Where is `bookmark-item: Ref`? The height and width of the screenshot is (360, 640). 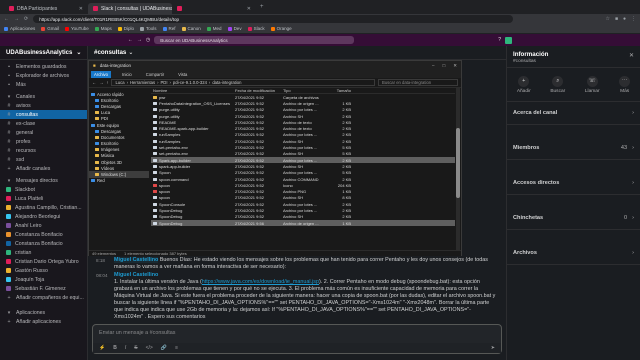 bookmark-item: Ref is located at coordinates (169, 28).